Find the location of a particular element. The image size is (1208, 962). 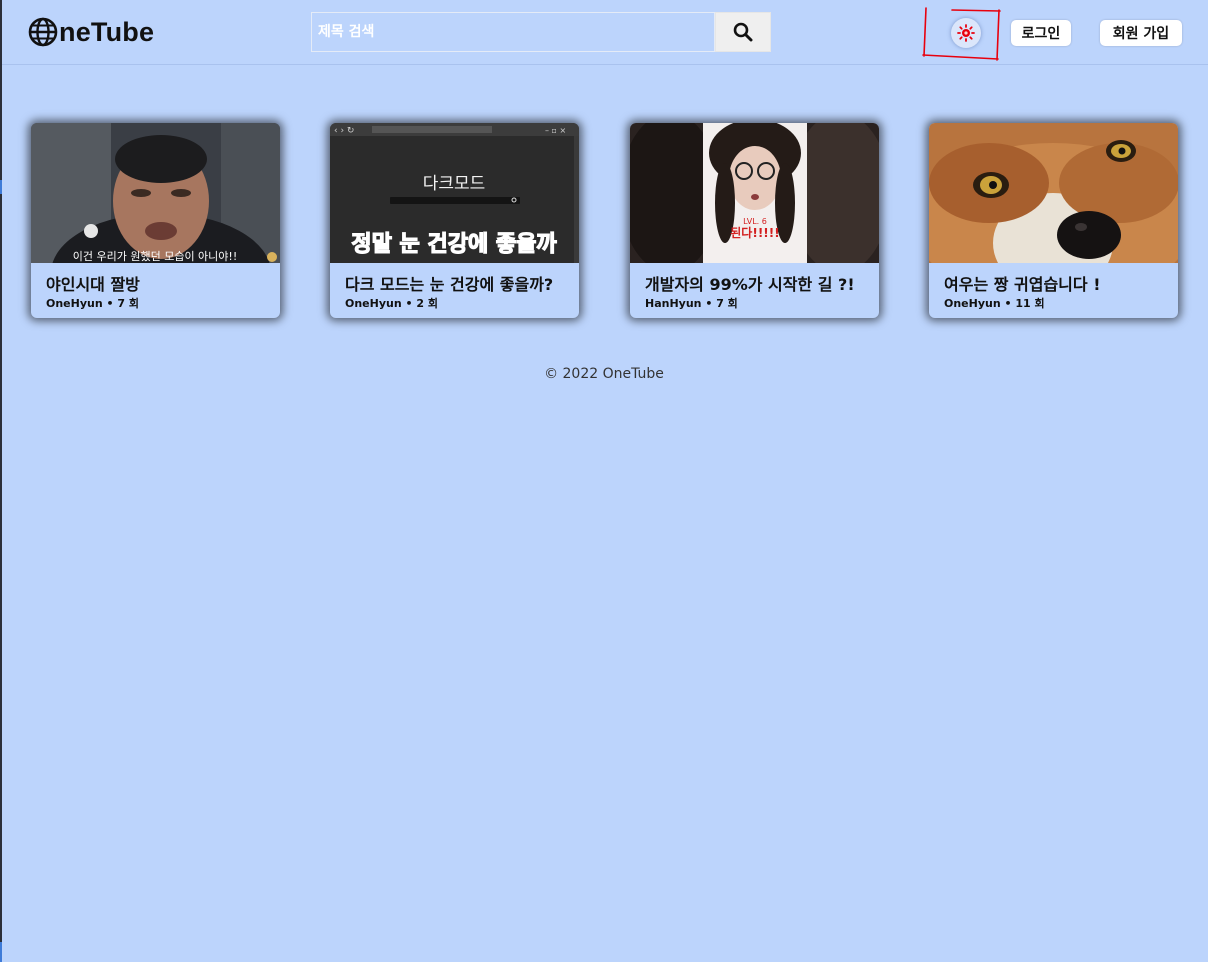

thumbnail-overlay-text: 된다!!!!! is located at coordinates (754, 232).